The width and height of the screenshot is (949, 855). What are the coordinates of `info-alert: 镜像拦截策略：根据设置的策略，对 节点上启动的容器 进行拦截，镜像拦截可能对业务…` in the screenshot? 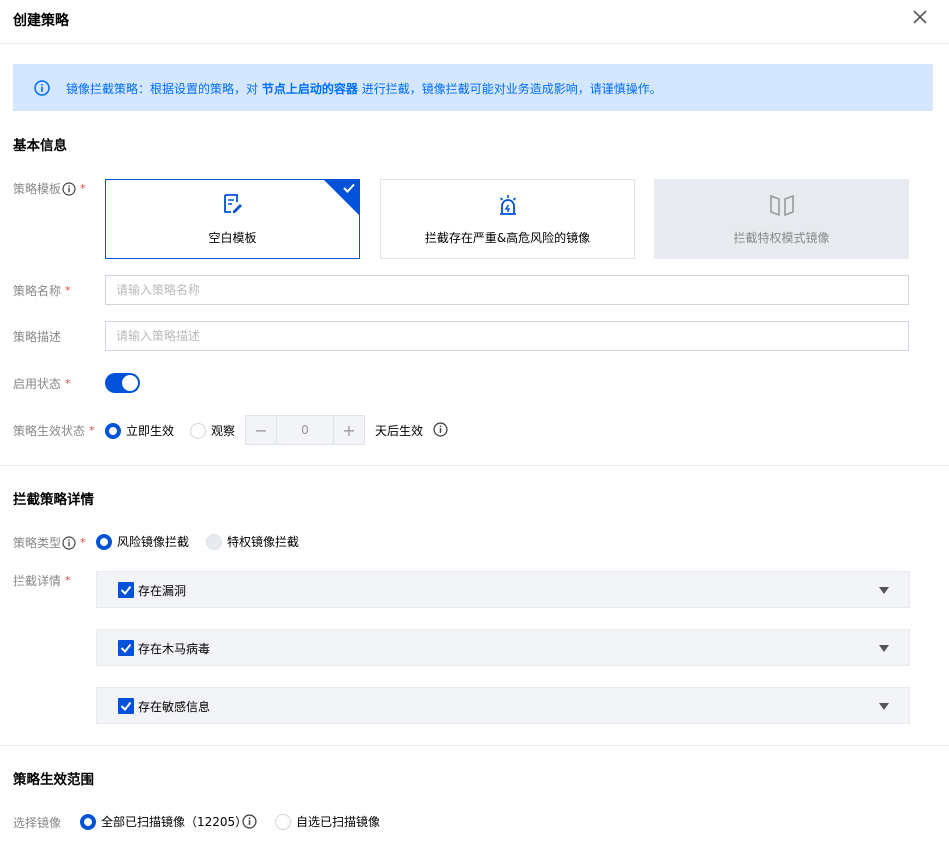 It's located at (473, 87).